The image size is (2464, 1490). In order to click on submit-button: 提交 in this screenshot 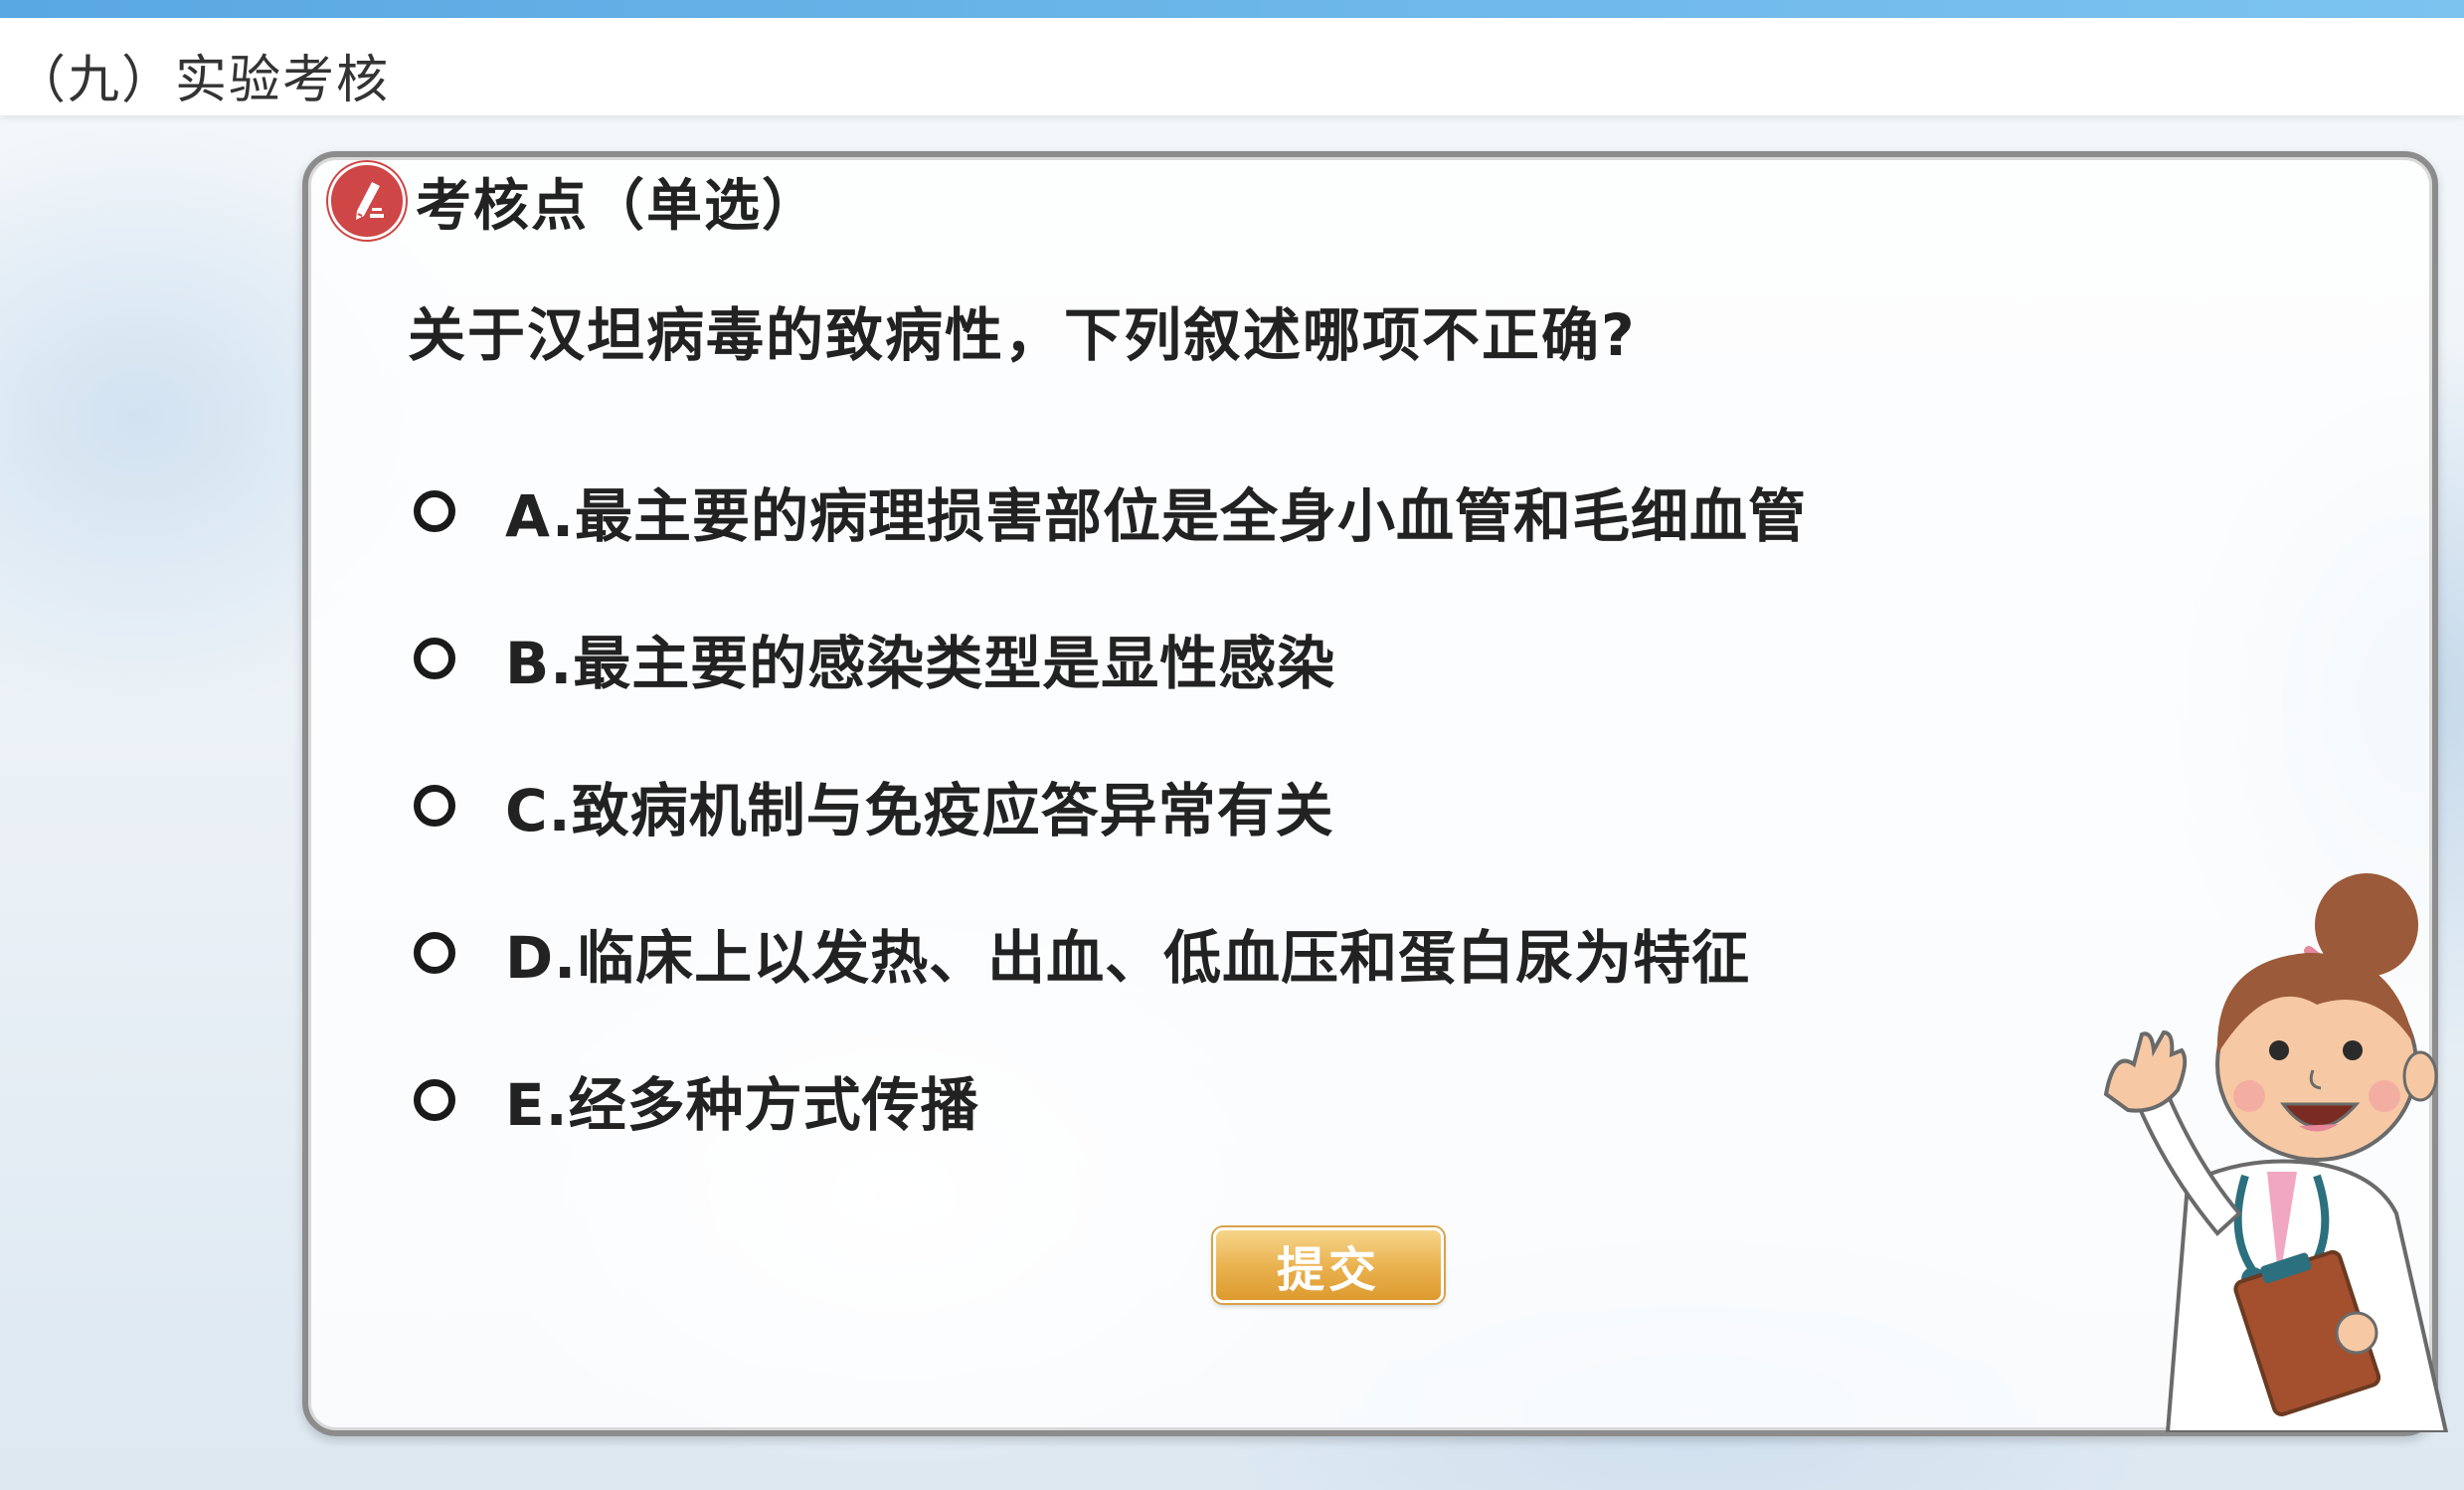, I will do `click(1328, 1265)`.